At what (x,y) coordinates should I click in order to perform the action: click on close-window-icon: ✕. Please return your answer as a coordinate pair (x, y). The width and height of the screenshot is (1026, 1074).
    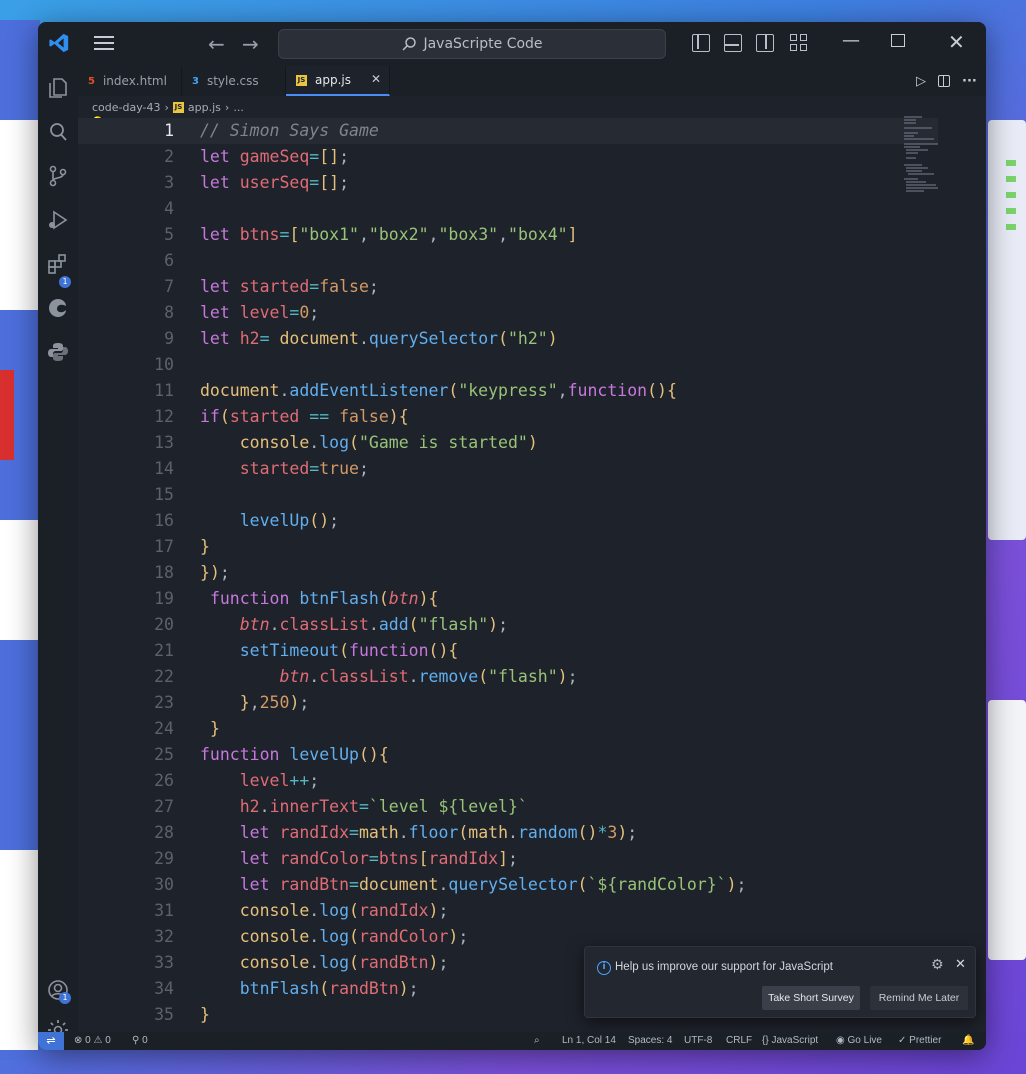
    Looking at the image, I should click on (956, 42).